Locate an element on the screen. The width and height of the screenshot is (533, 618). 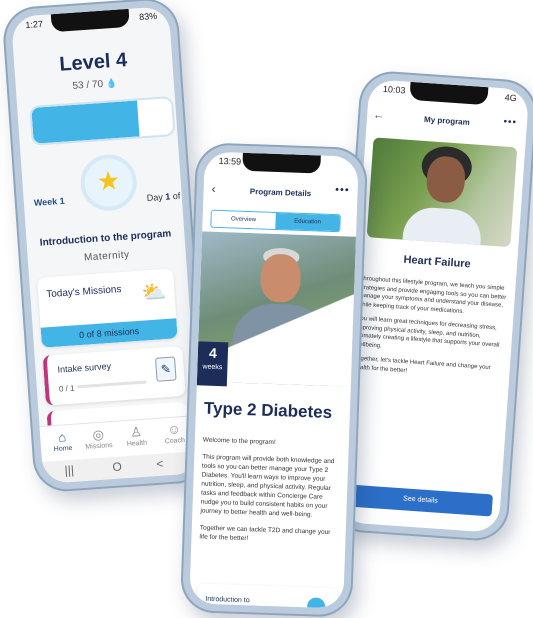
day-label: Day 1 of 7 is located at coordinates (167, 196).